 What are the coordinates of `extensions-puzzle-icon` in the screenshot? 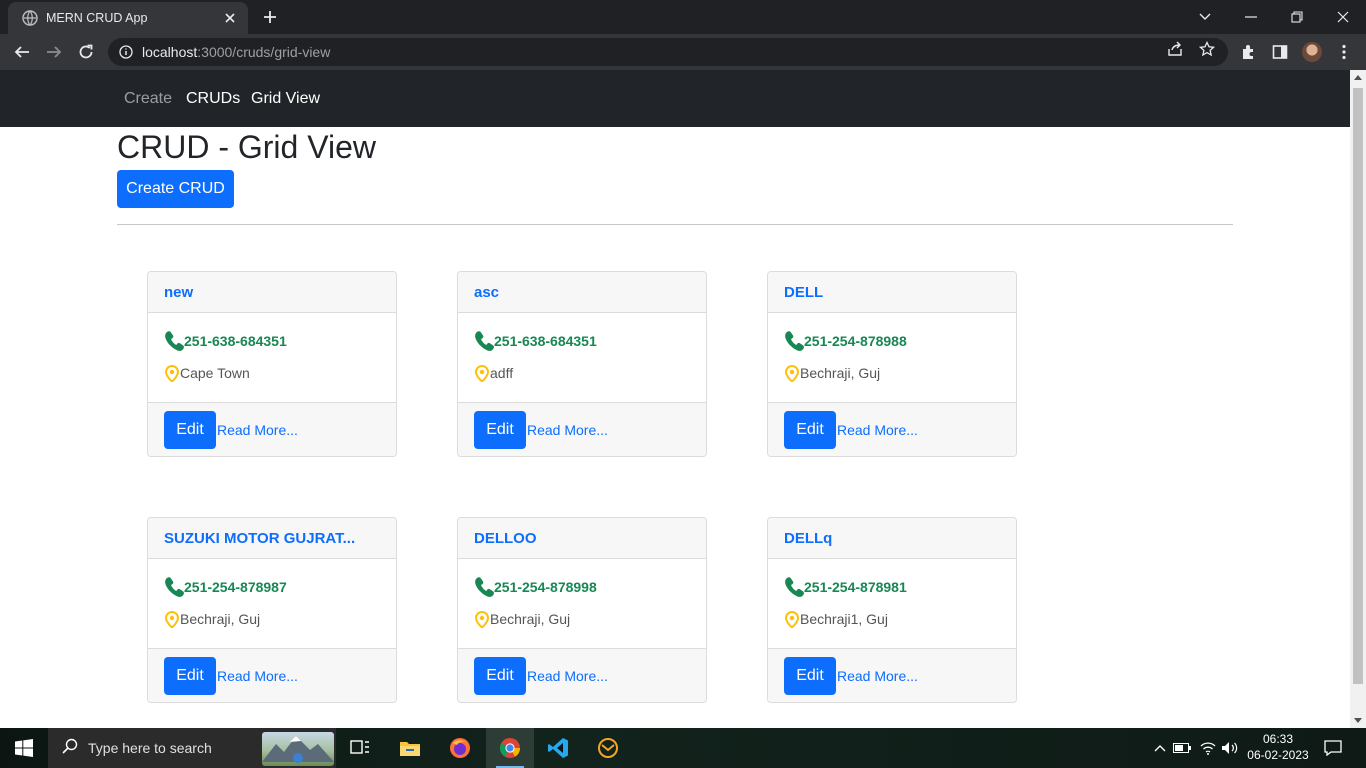 It's located at (1248, 52).